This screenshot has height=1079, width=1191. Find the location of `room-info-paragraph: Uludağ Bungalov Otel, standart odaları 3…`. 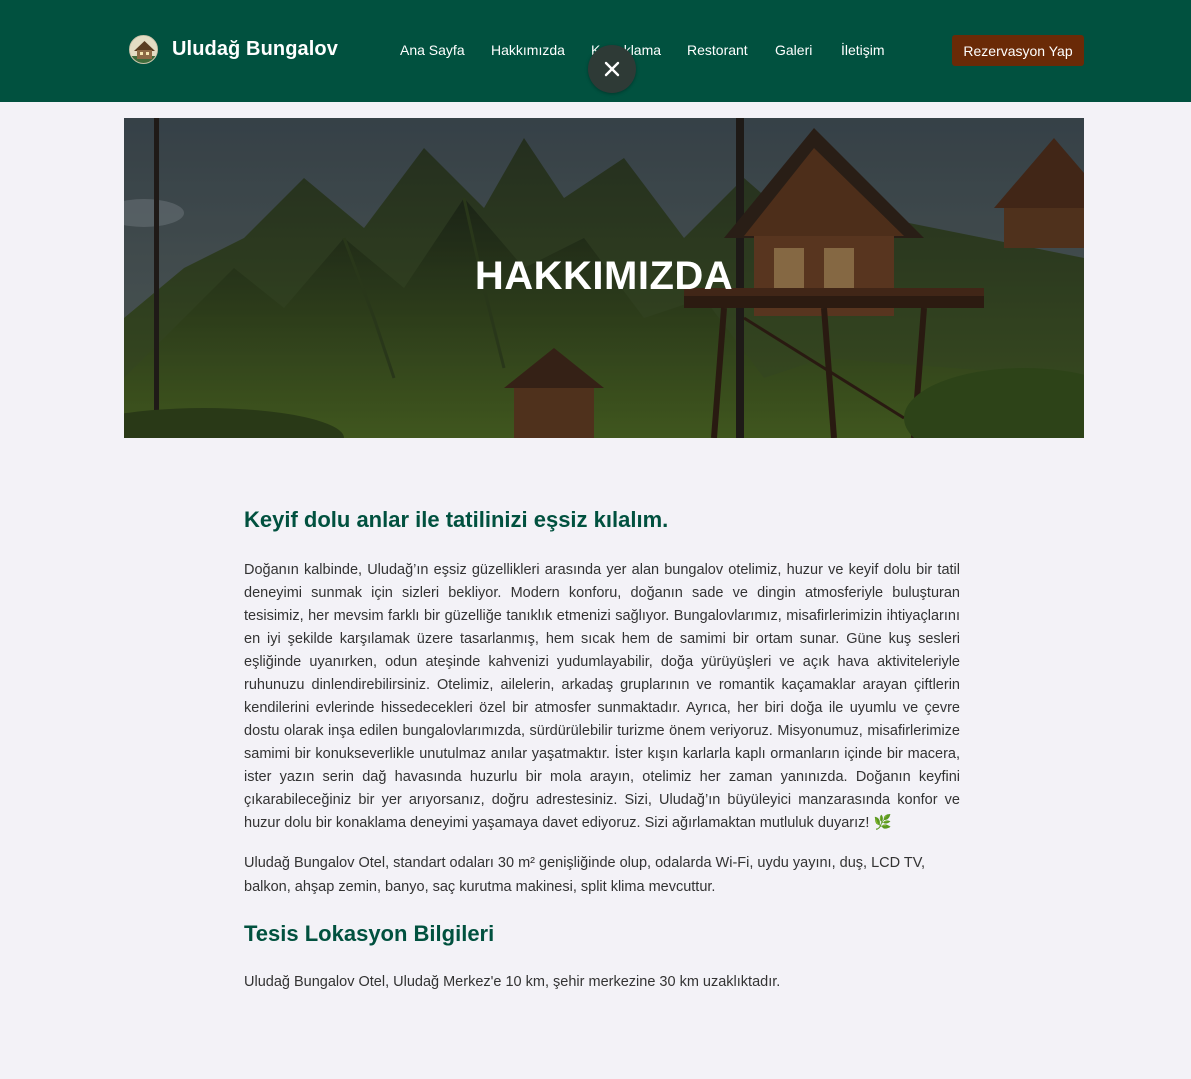

room-info-paragraph: Uludağ Bungalov Otel, standart odaları 3… is located at coordinates (585, 875).